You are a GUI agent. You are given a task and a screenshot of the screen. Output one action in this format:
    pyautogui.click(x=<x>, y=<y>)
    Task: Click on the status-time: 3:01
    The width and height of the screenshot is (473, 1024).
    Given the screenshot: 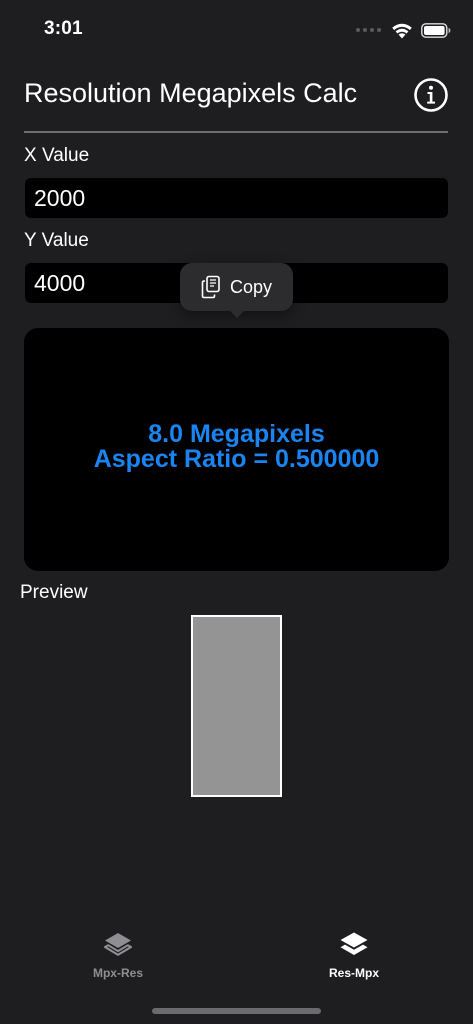 What is the action you would take?
    pyautogui.click(x=63, y=28)
    